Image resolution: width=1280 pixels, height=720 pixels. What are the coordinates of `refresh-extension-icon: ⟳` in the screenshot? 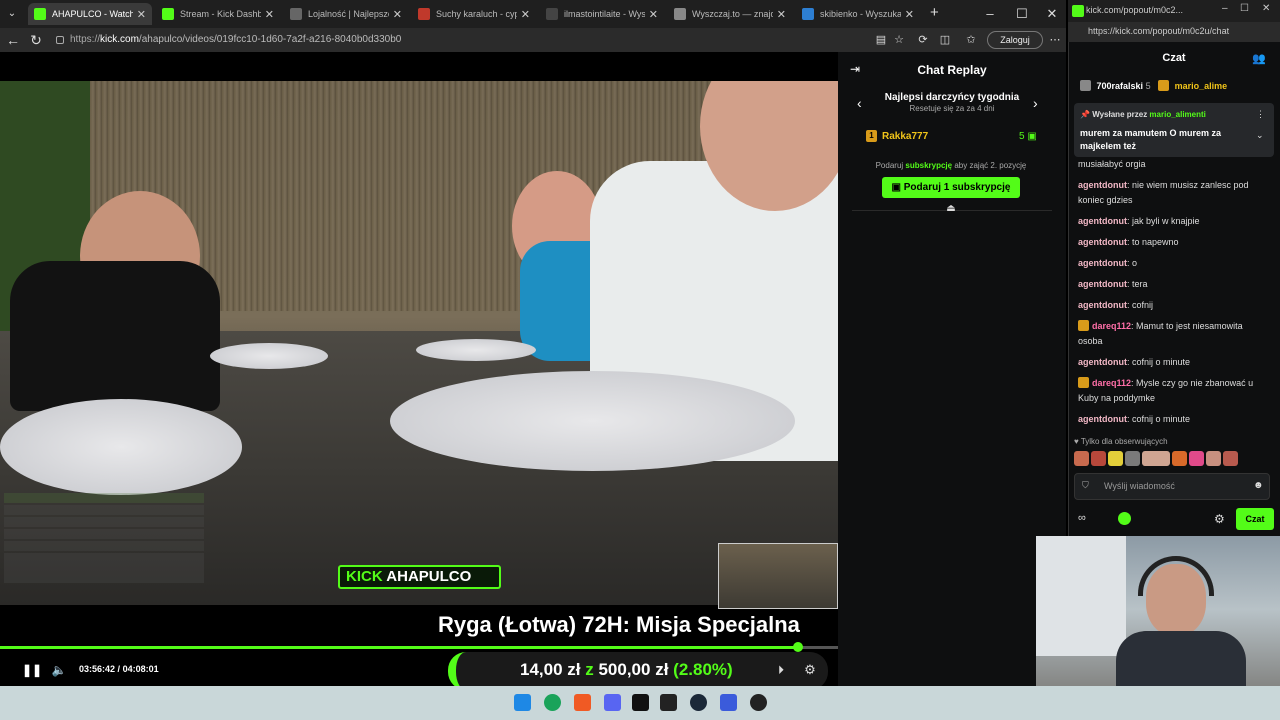 It's located at (923, 40).